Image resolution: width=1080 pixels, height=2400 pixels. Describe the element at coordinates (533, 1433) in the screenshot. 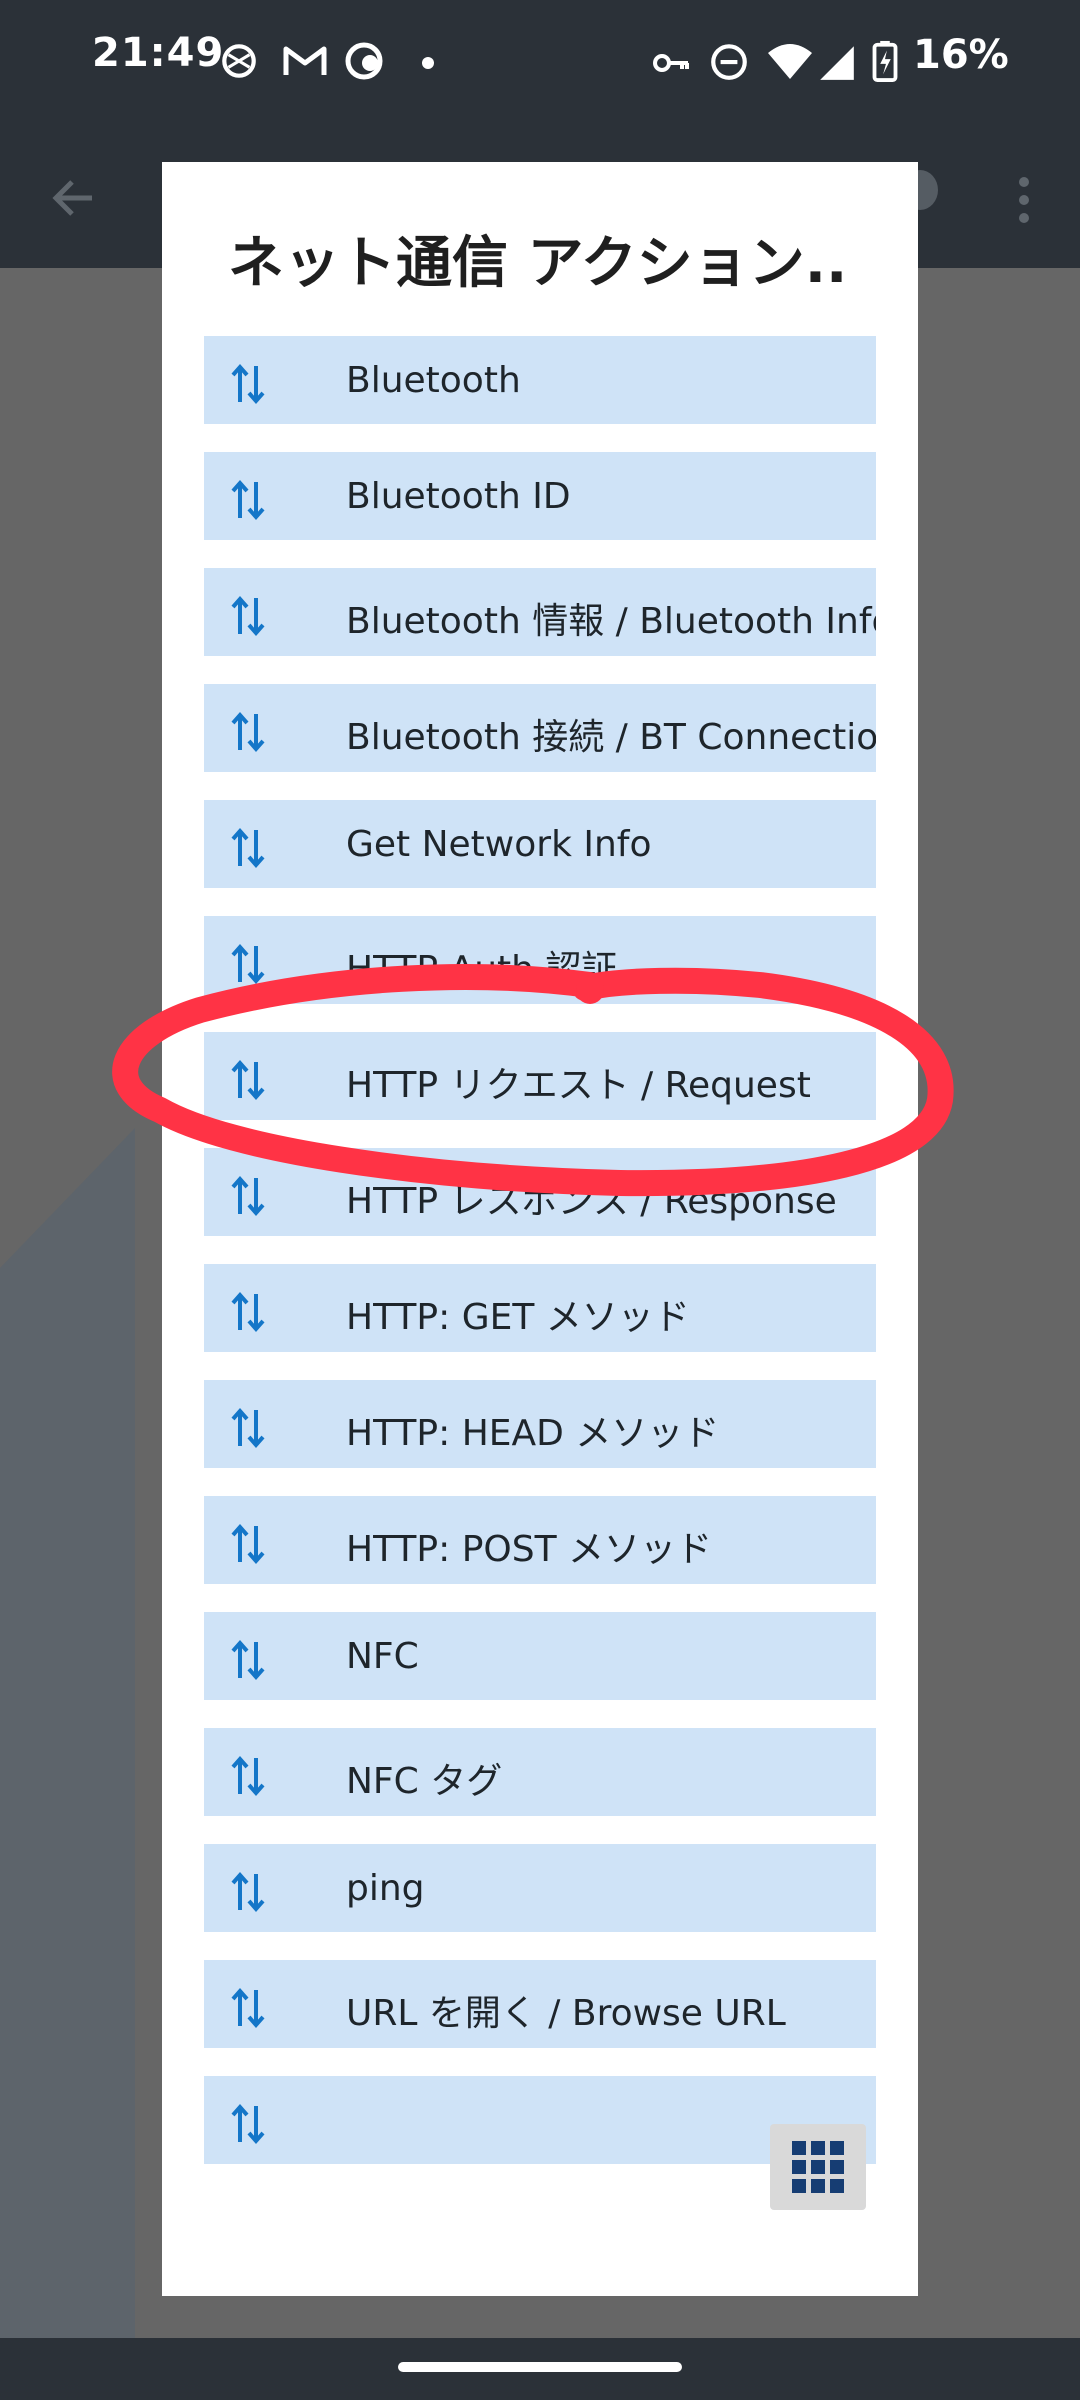

I see `list-item-label: HTTP: HEAD メソッド` at that location.